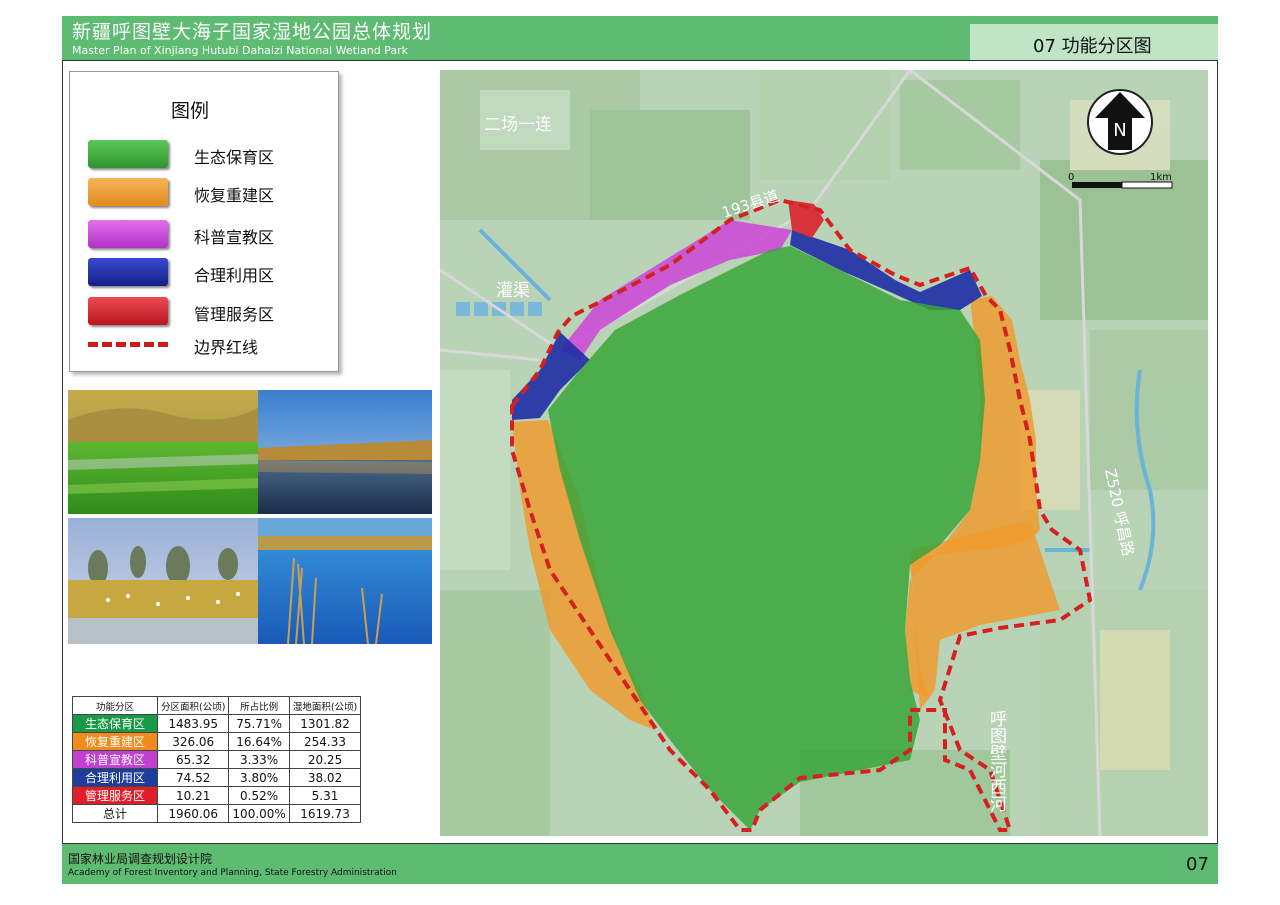 The width and height of the screenshot is (1280, 905). Describe the element at coordinates (518, 125) in the screenshot. I see `map-label-erchang: 二场一连` at that location.